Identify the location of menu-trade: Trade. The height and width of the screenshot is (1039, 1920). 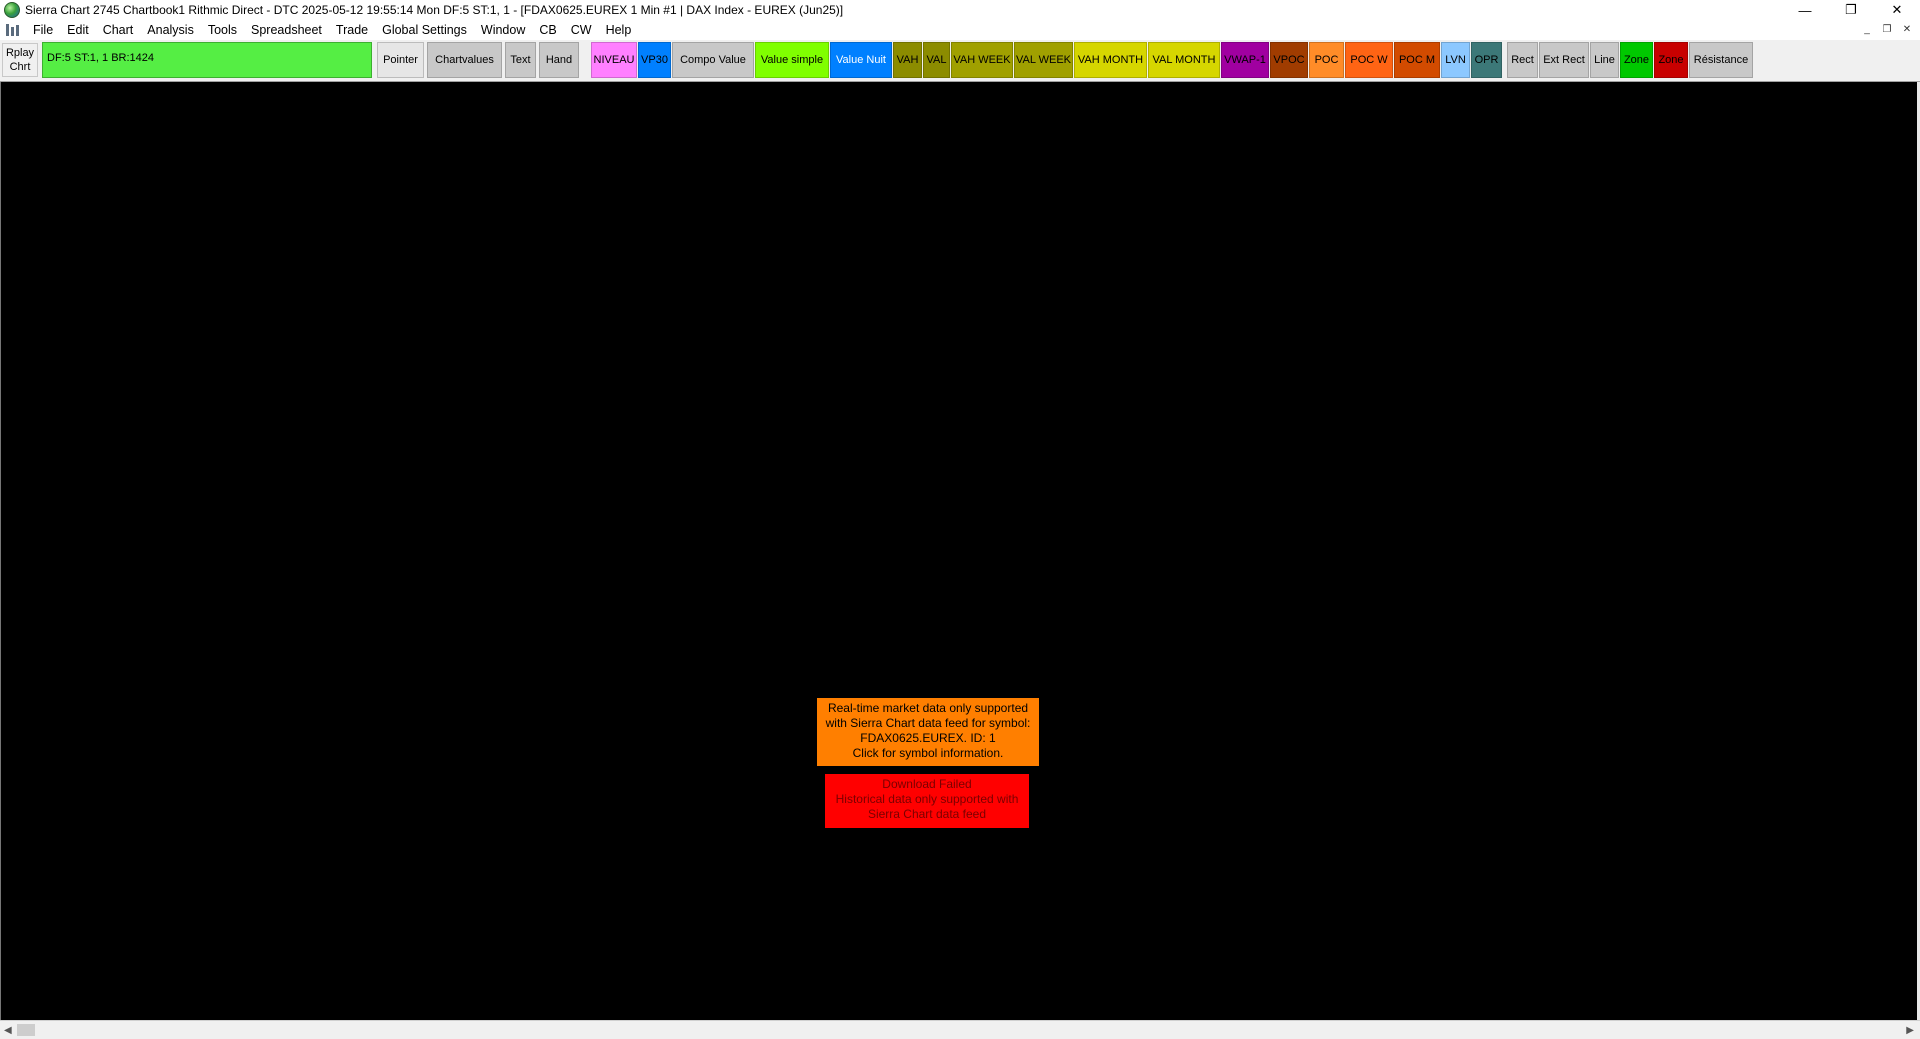
(352, 30).